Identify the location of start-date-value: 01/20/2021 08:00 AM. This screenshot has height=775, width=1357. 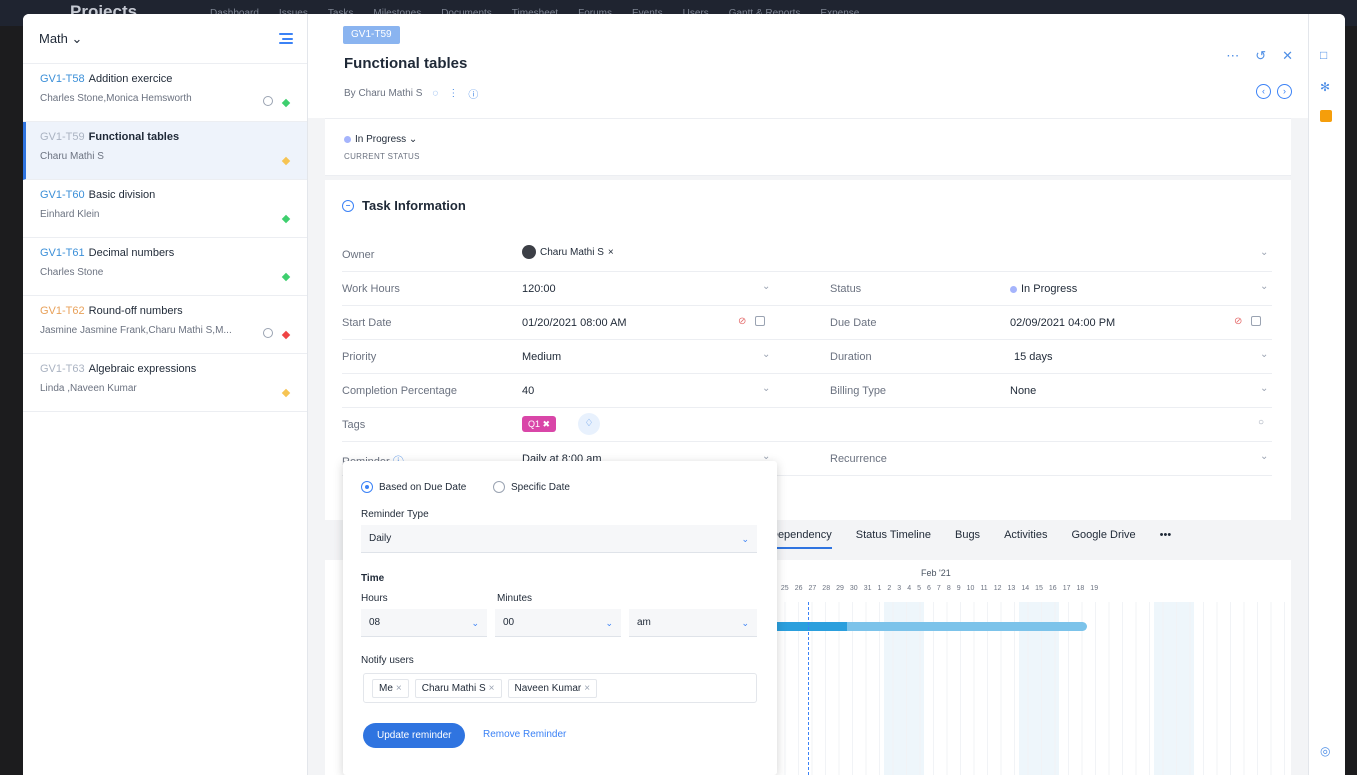
(574, 323).